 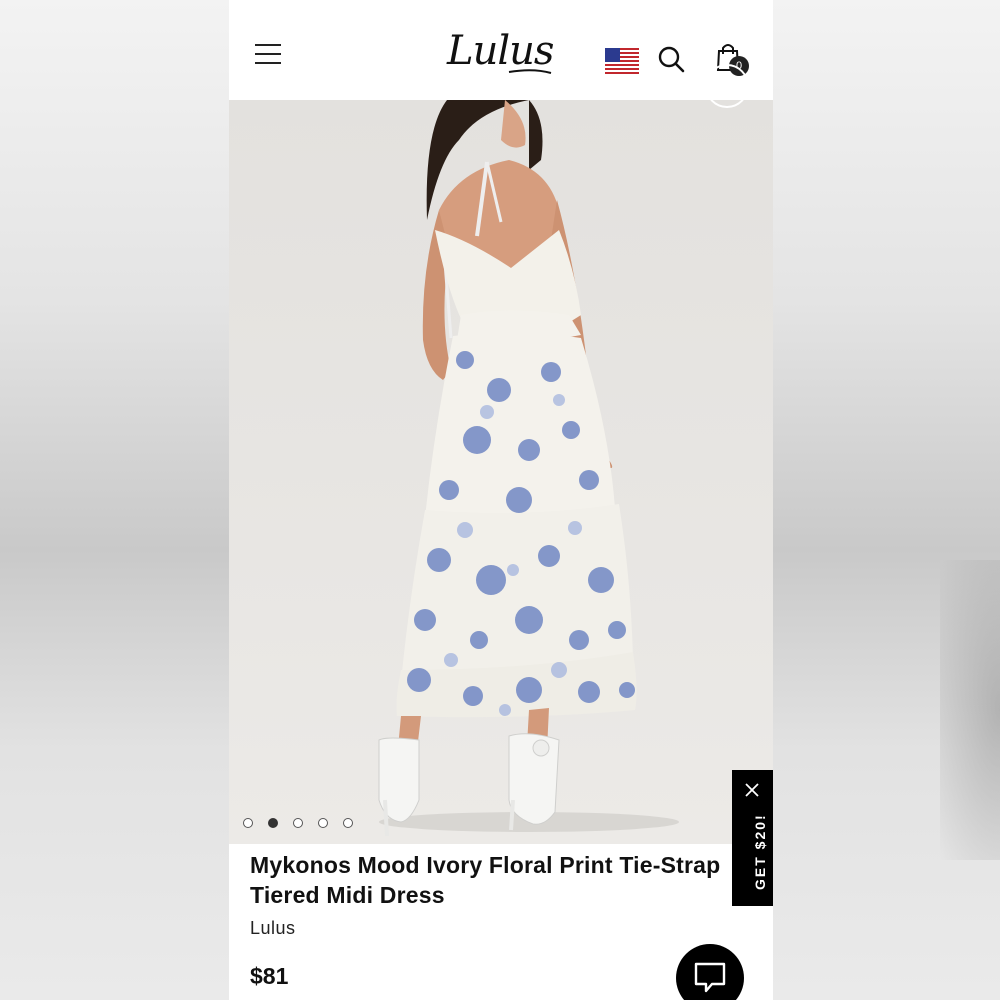 What do you see at coordinates (273, 928) in the screenshot?
I see `product-brand: Lulus` at bounding box center [273, 928].